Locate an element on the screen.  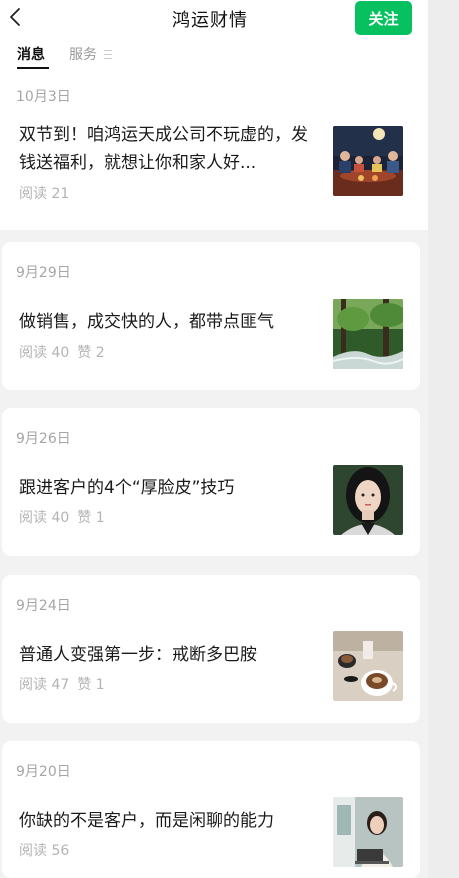
like-count: 赞 2 is located at coordinates (91, 353).